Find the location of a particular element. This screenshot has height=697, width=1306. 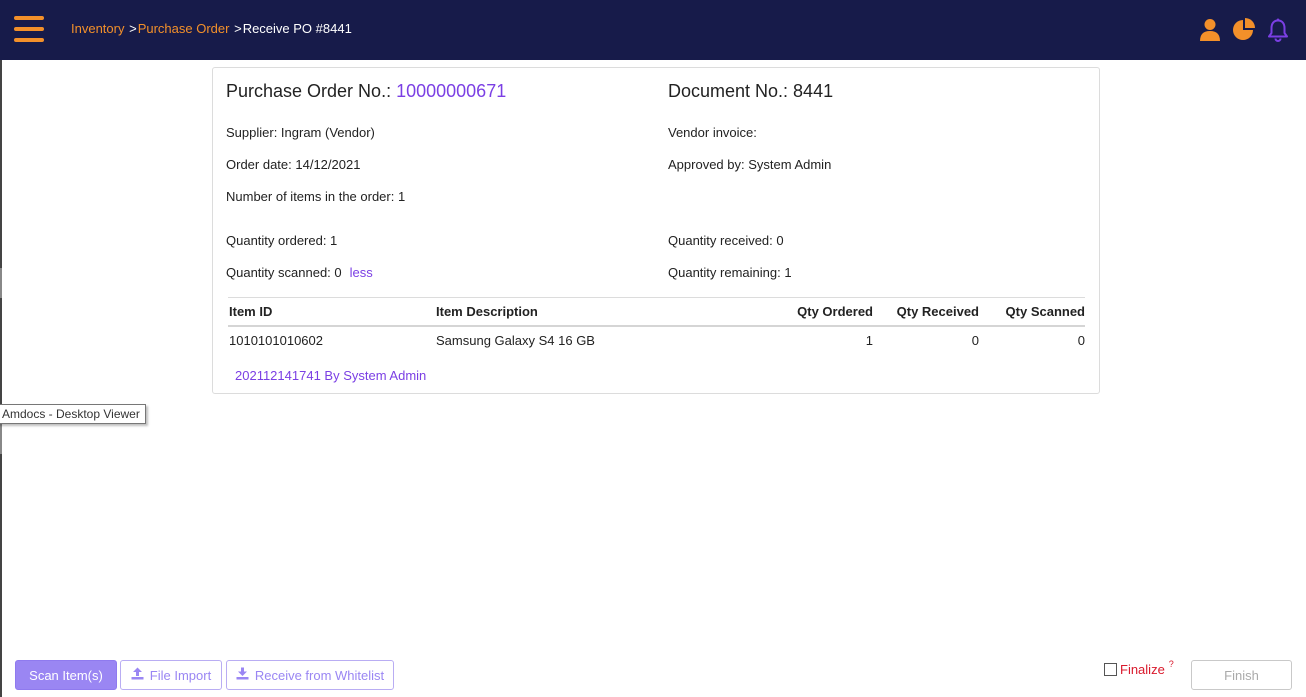

breadcrumb-inventory: Inventory is located at coordinates (97, 28).